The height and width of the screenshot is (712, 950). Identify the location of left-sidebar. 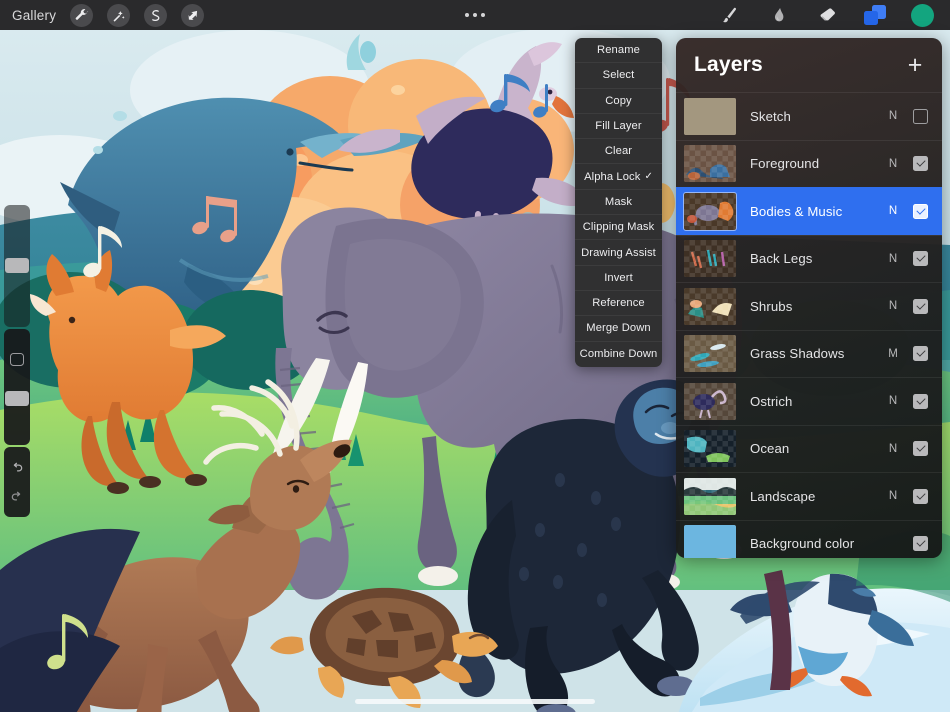
(17, 385).